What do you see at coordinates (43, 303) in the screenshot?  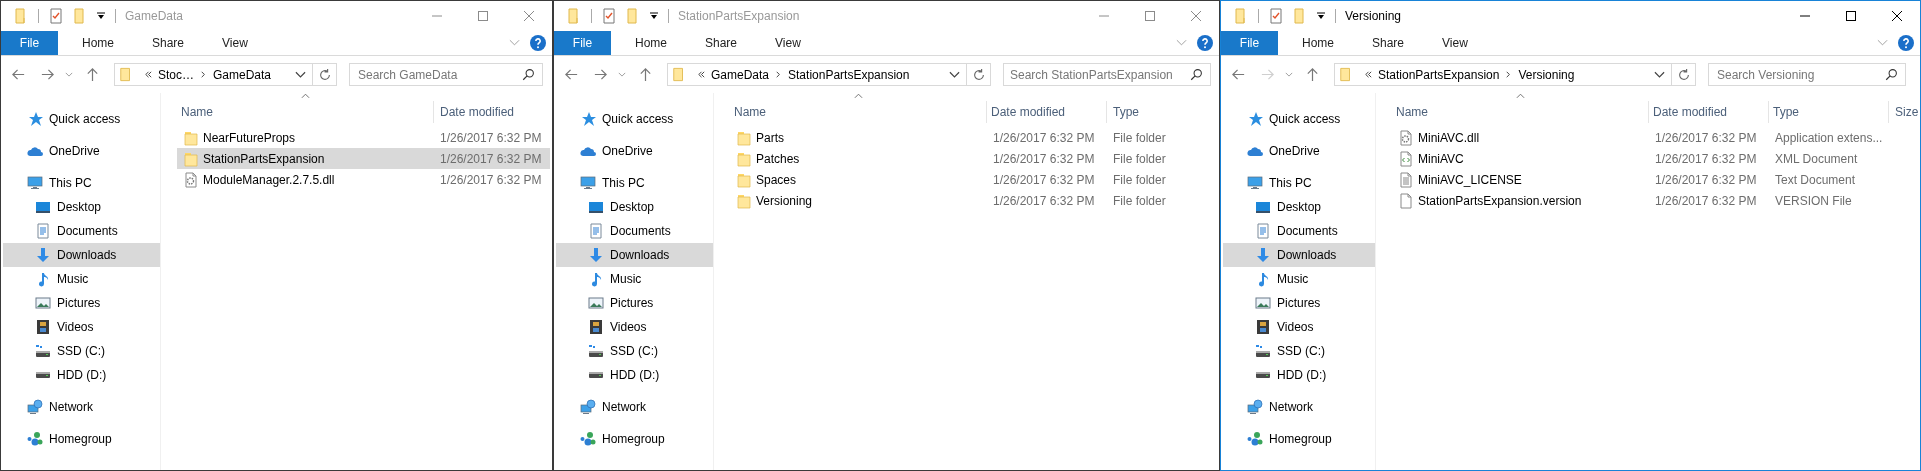 I see `picture-icon` at bounding box center [43, 303].